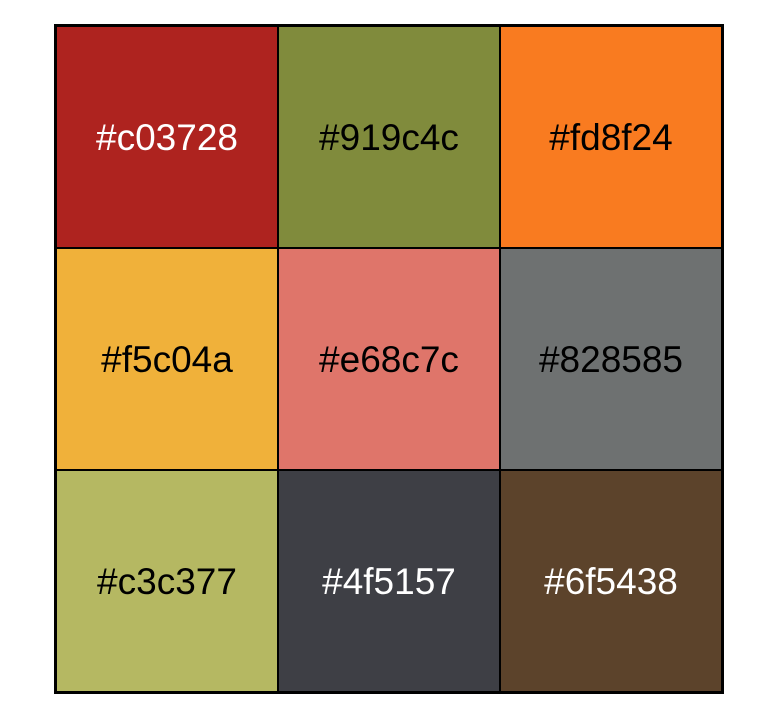 Image resolution: width=780 pixels, height=720 pixels. I want to click on color-swatch: #fd8f24, so click(611, 137).